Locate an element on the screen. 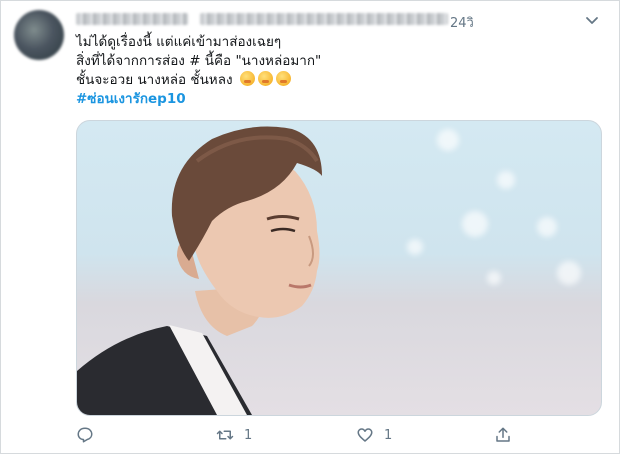  tweet-header: 24วิ is located at coordinates (341, 21).